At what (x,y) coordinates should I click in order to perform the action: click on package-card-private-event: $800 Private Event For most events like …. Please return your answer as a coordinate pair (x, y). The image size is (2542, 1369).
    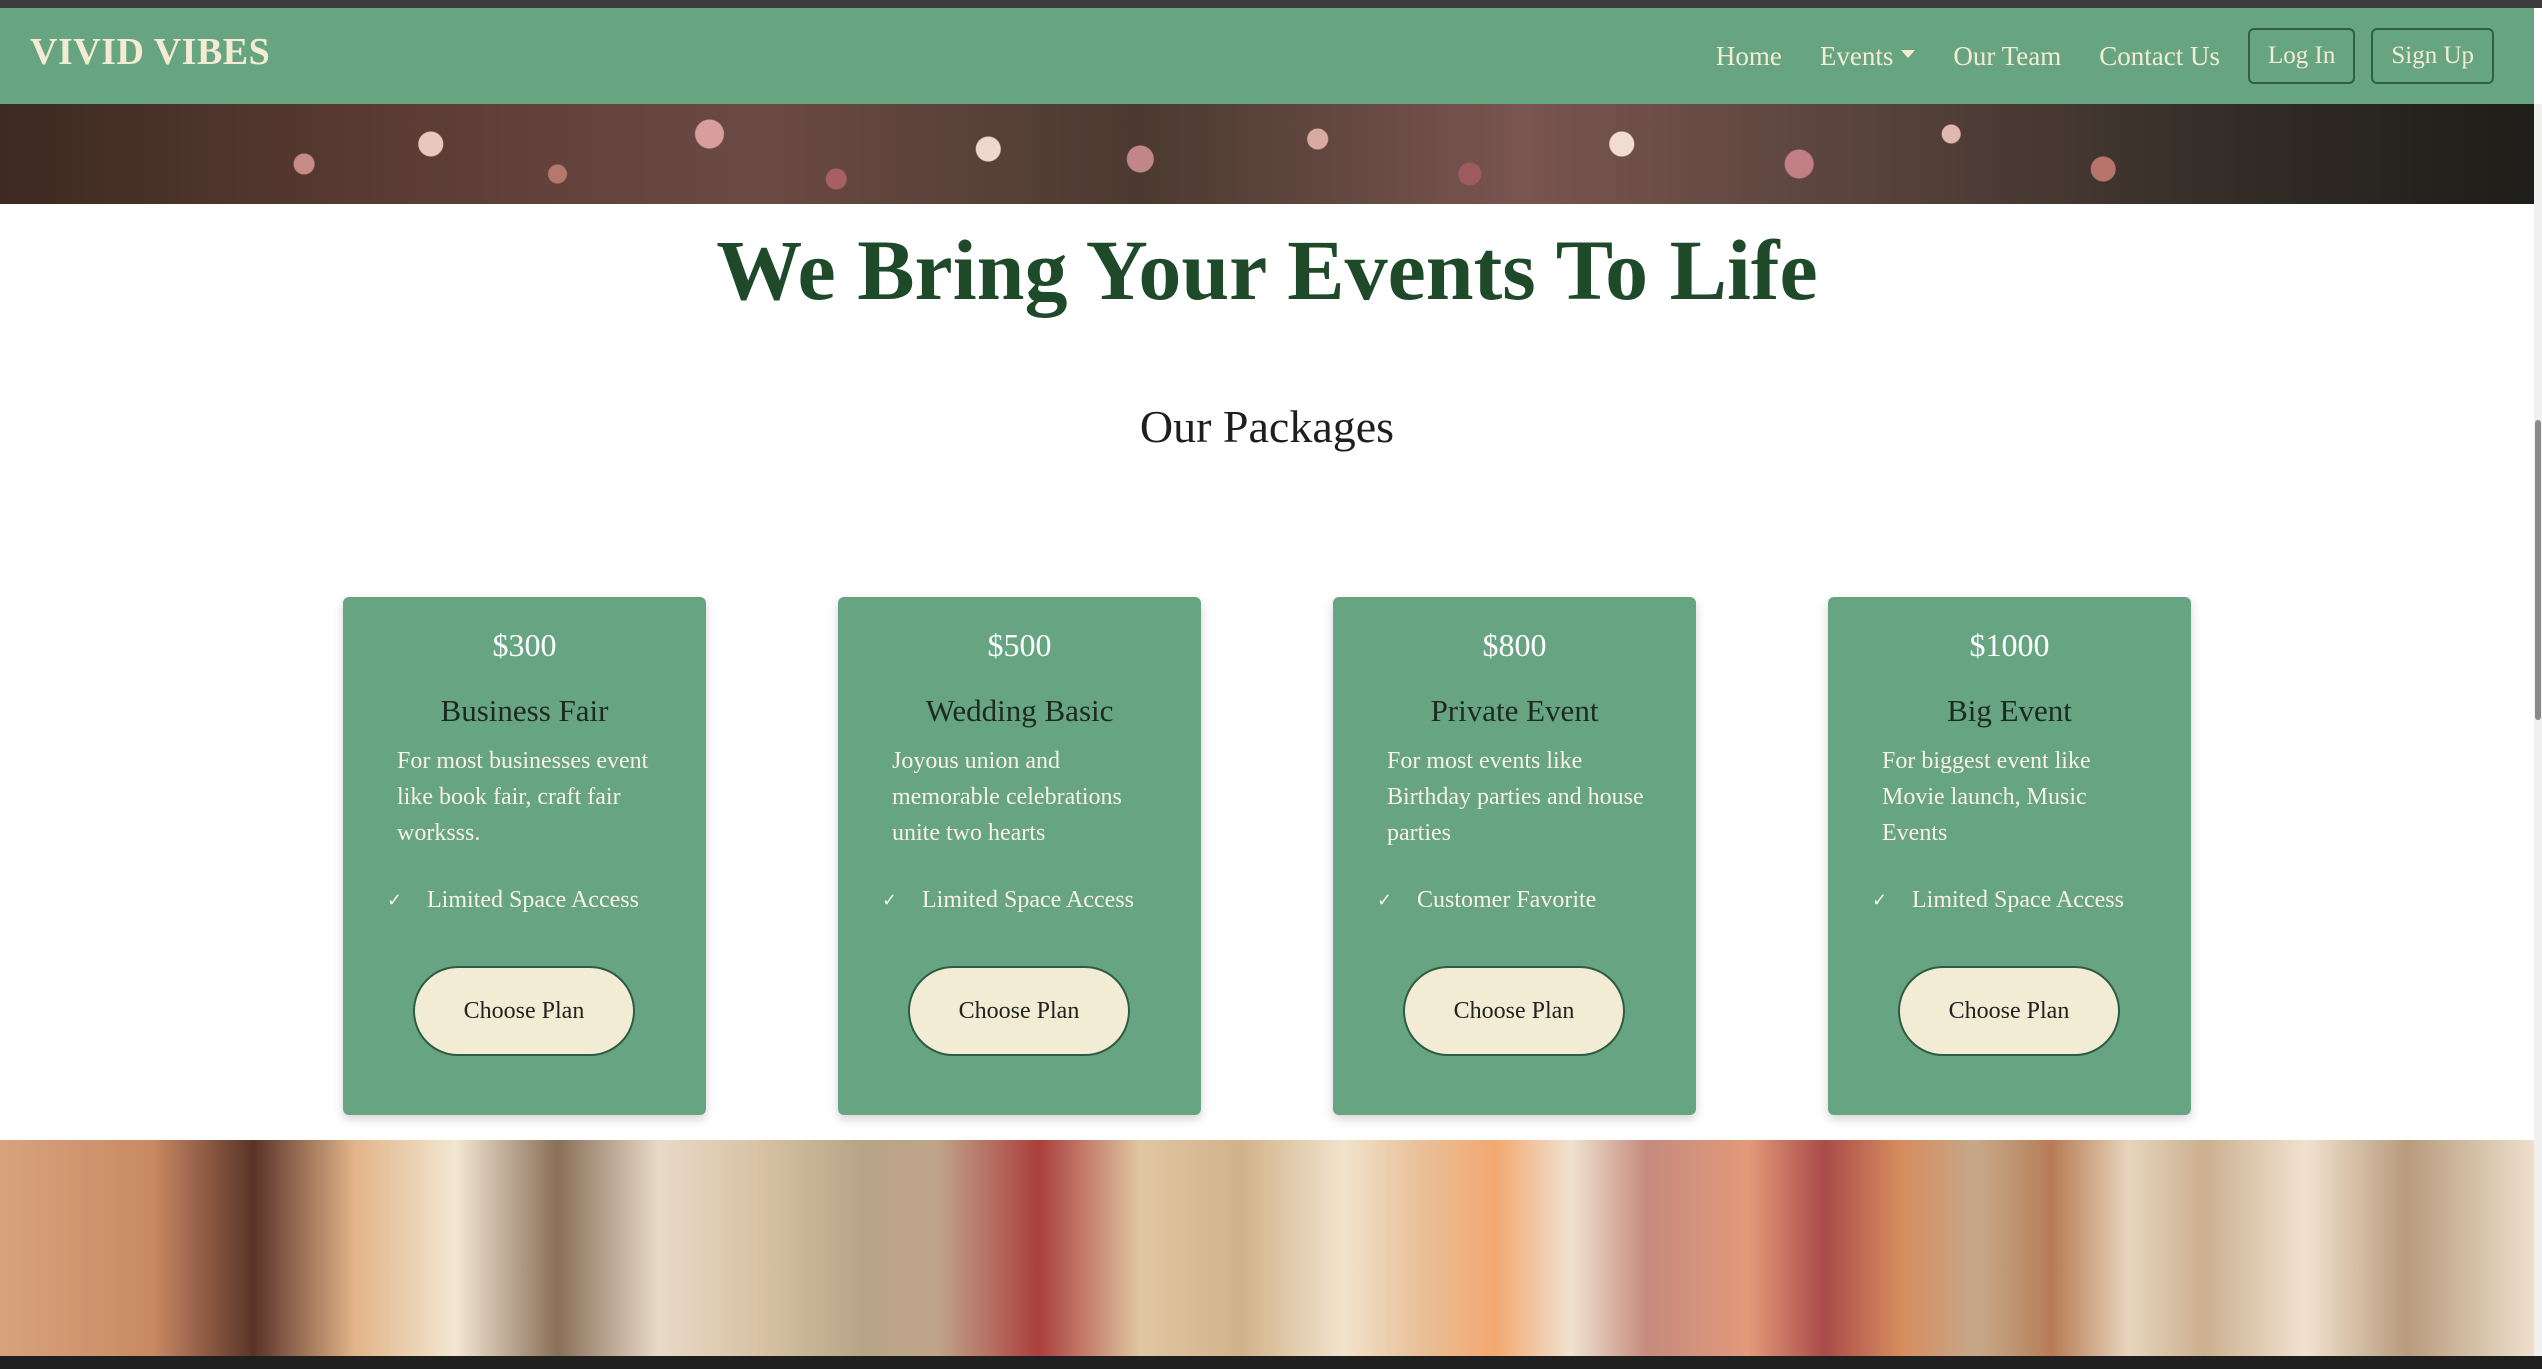
    Looking at the image, I should click on (1514, 856).